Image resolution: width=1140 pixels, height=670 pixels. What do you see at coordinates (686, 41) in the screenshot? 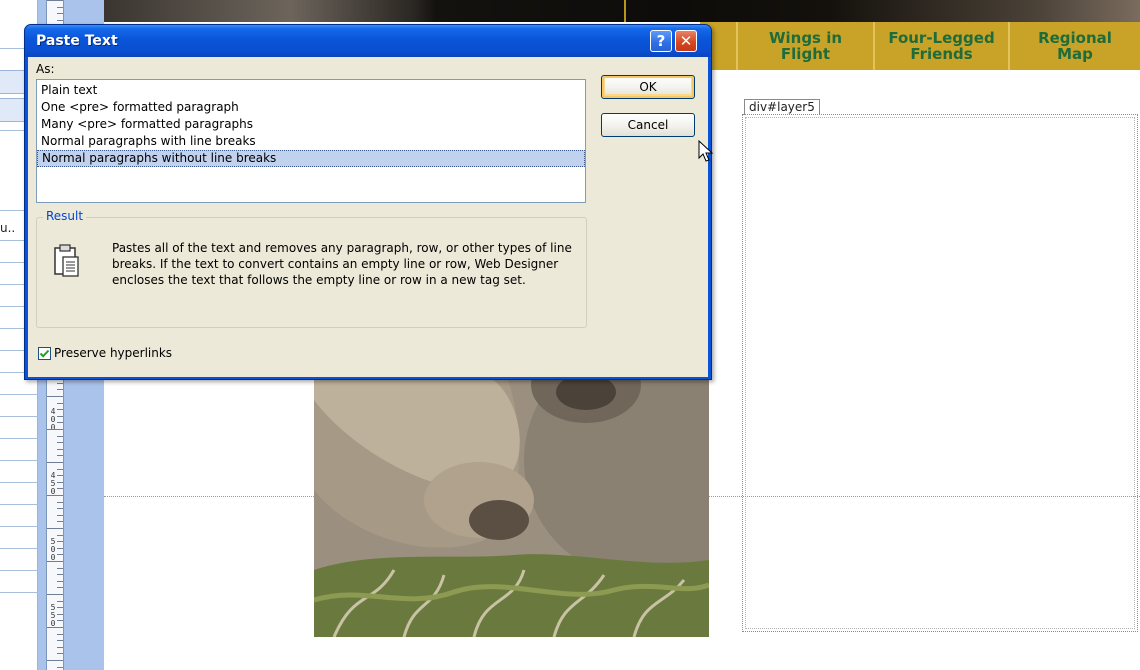
I see `close-button: ✕` at bounding box center [686, 41].